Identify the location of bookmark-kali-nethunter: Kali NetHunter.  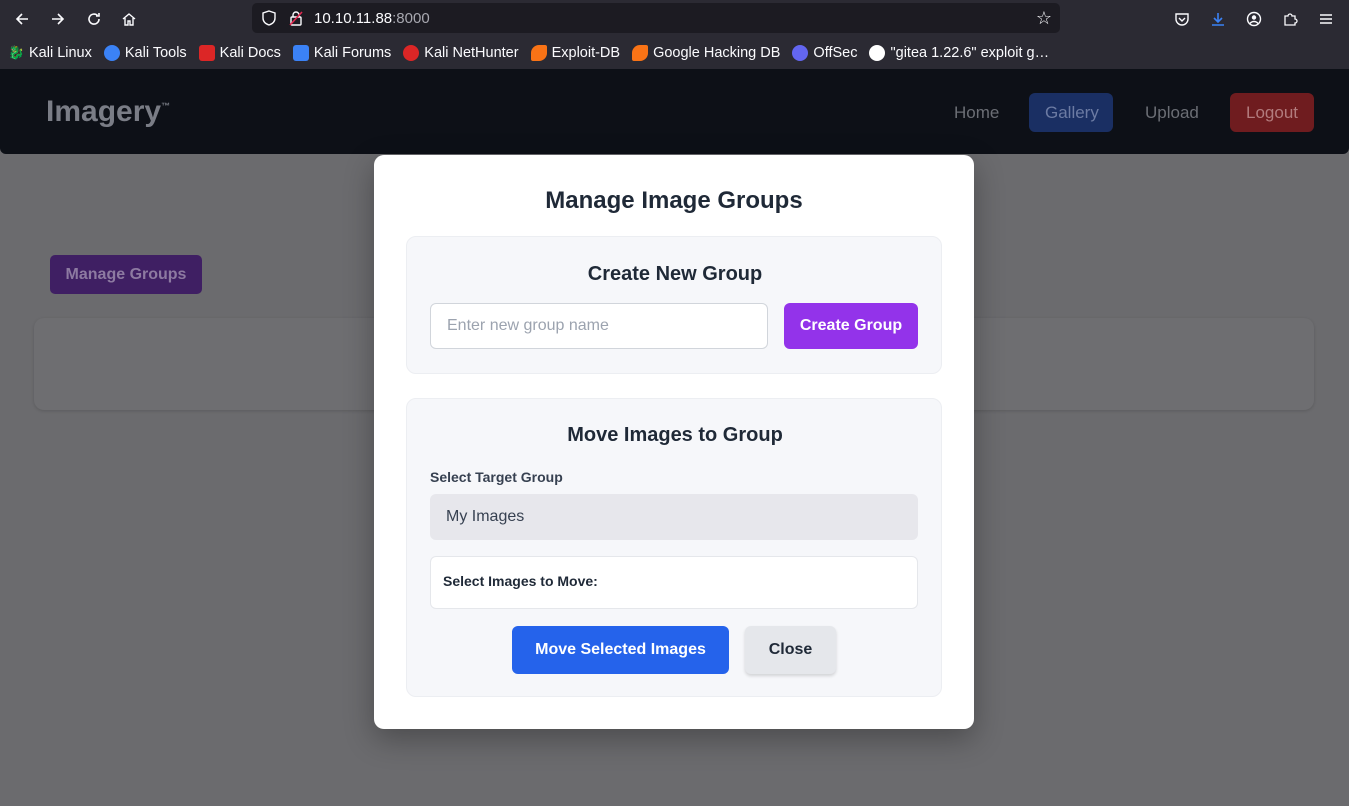
(461, 53).